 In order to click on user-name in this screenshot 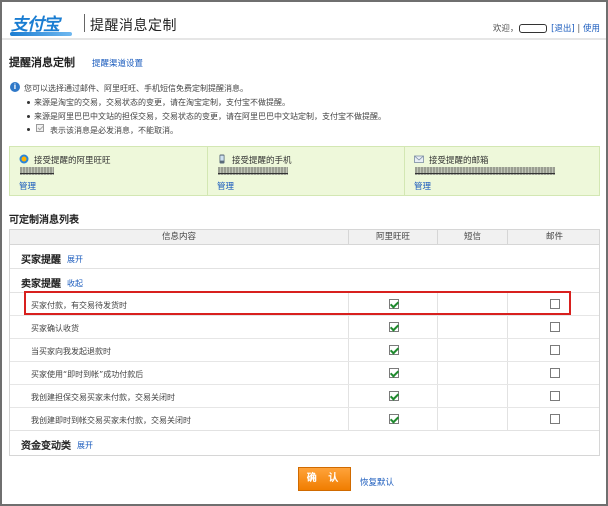, I will do `click(533, 28)`.